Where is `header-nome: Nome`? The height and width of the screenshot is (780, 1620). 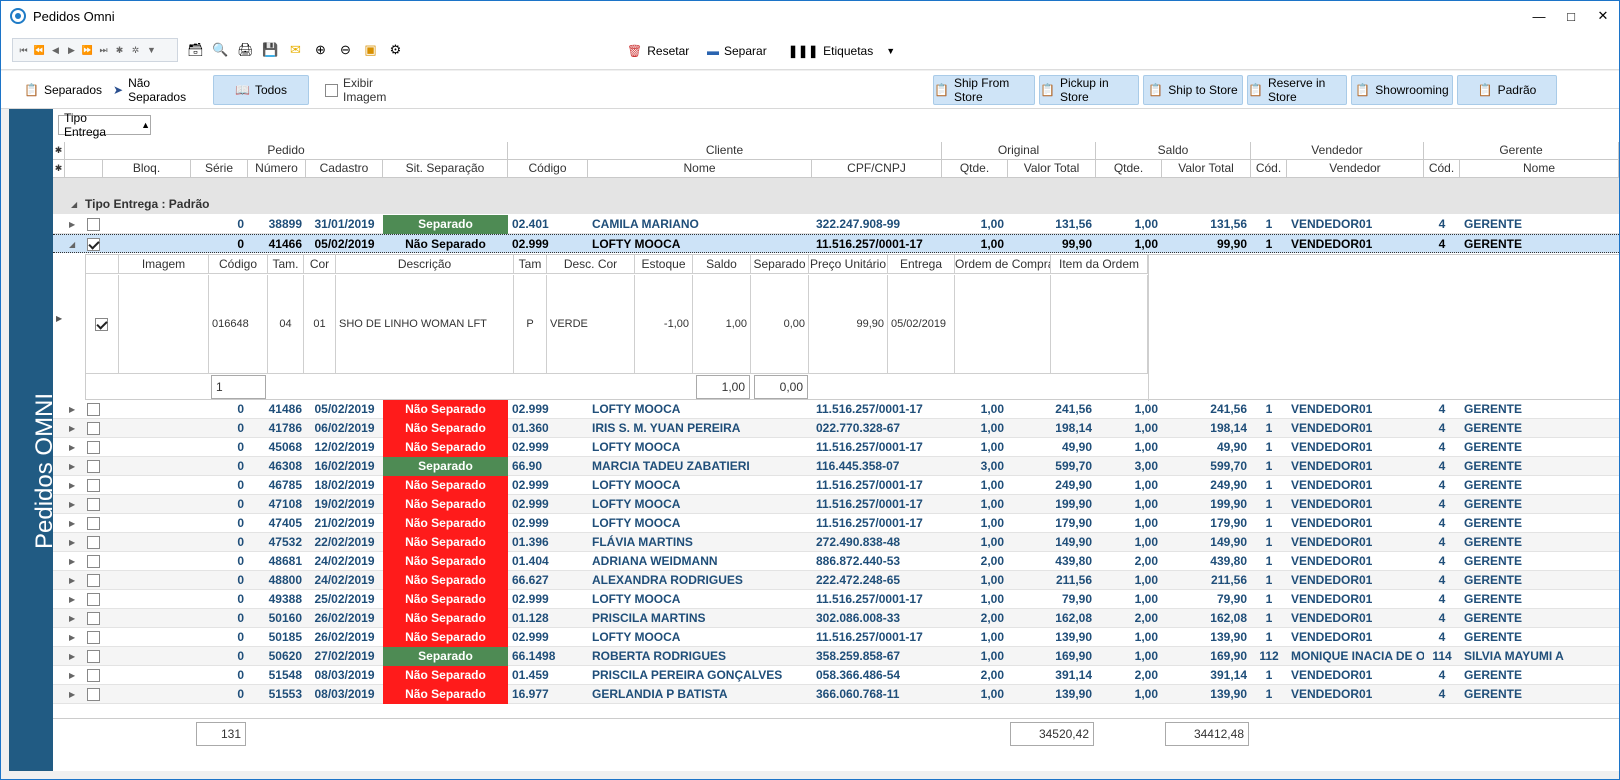
header-nome: Nome is located at coordinates (700, 169).